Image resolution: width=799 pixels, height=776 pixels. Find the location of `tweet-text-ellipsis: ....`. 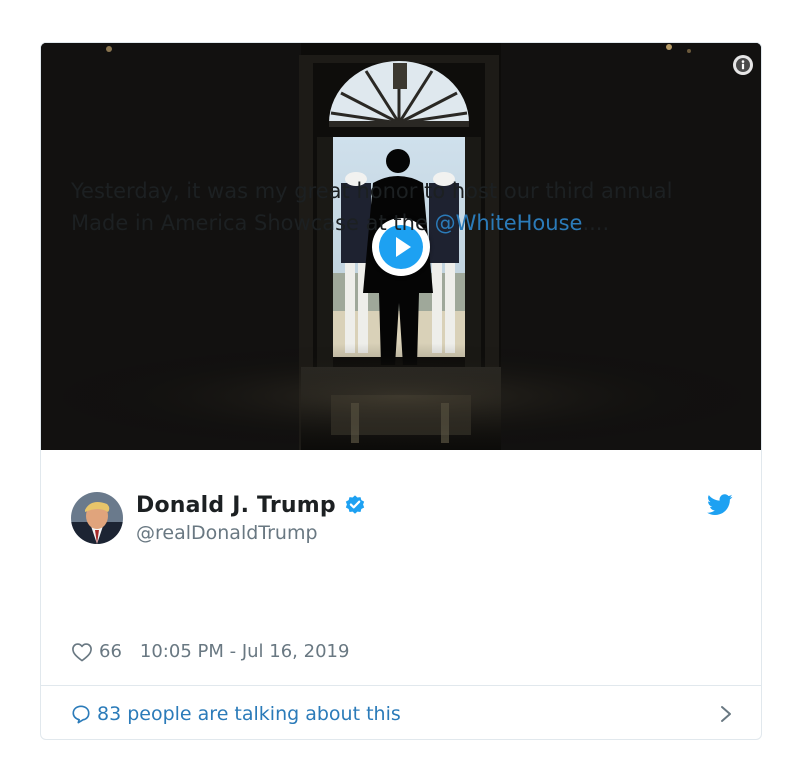

tweet-text-ellipsis: .... is located at coordinates (596, 223).